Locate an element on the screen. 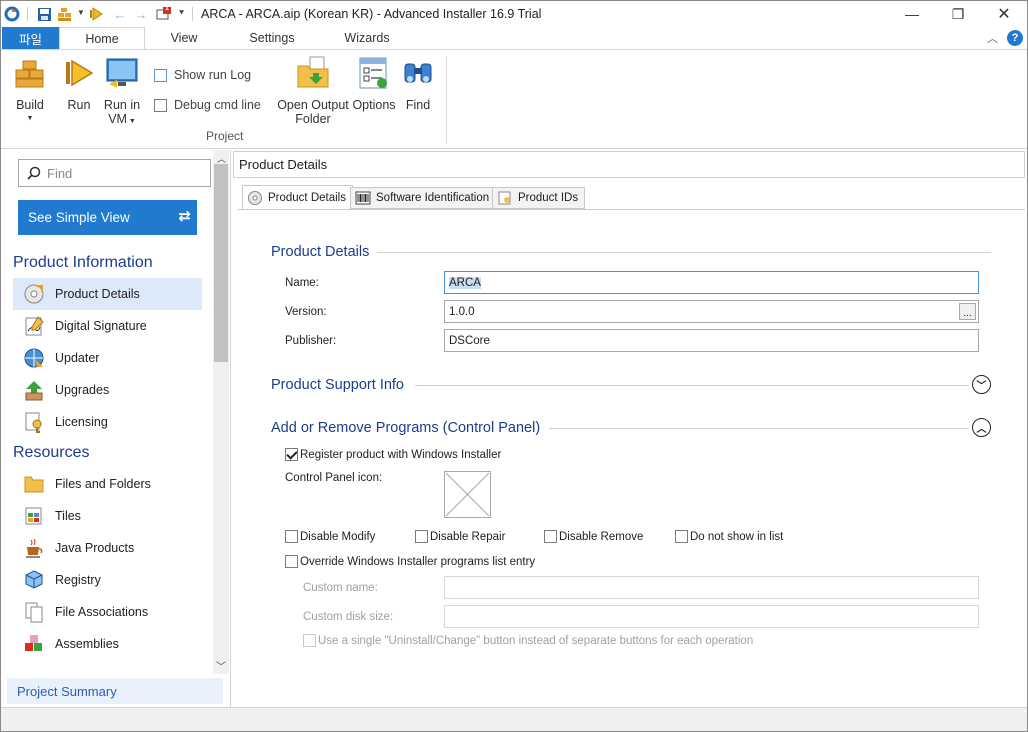 This screenshot has width=1028, height=732. control-panel-icon-placeholder is located at coordinates (467, 494).